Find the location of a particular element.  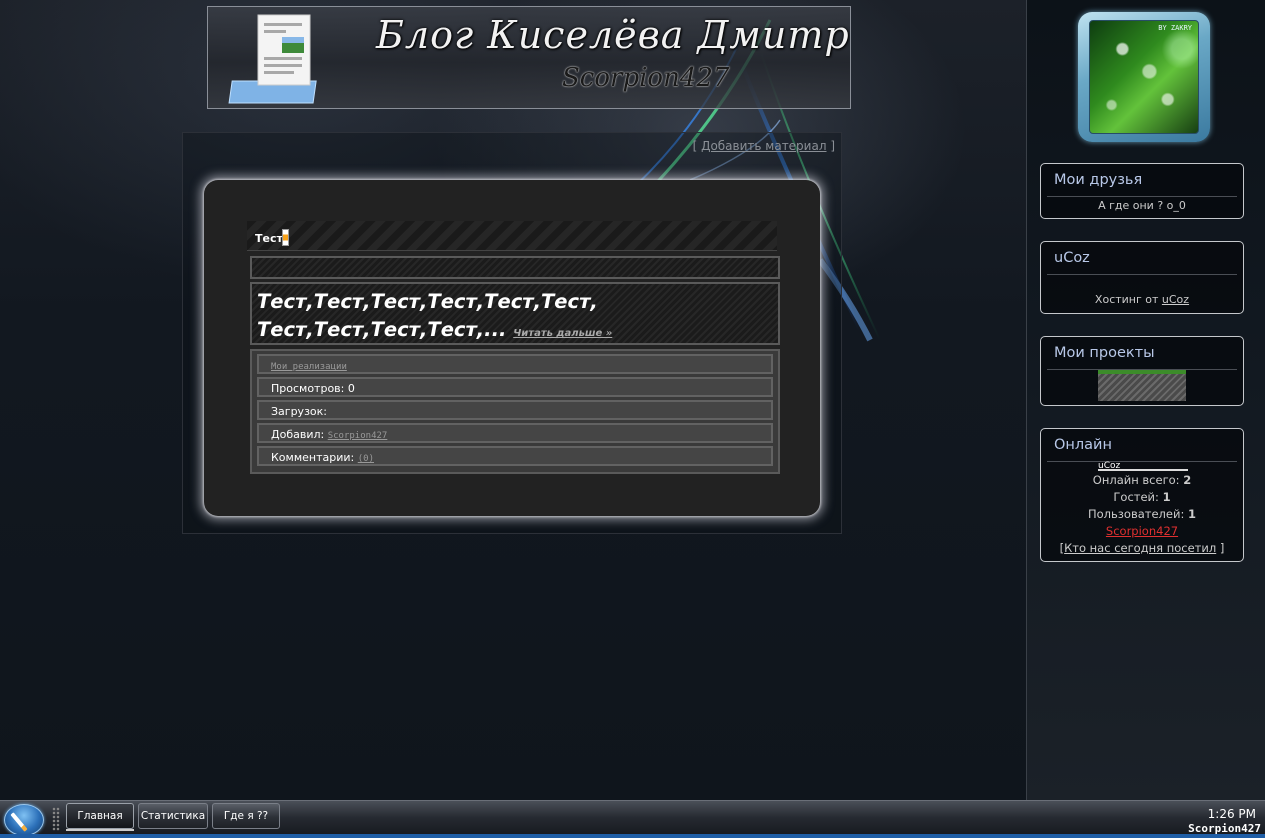

guests-label: Гостей: is located at coordinates (1138, 497).